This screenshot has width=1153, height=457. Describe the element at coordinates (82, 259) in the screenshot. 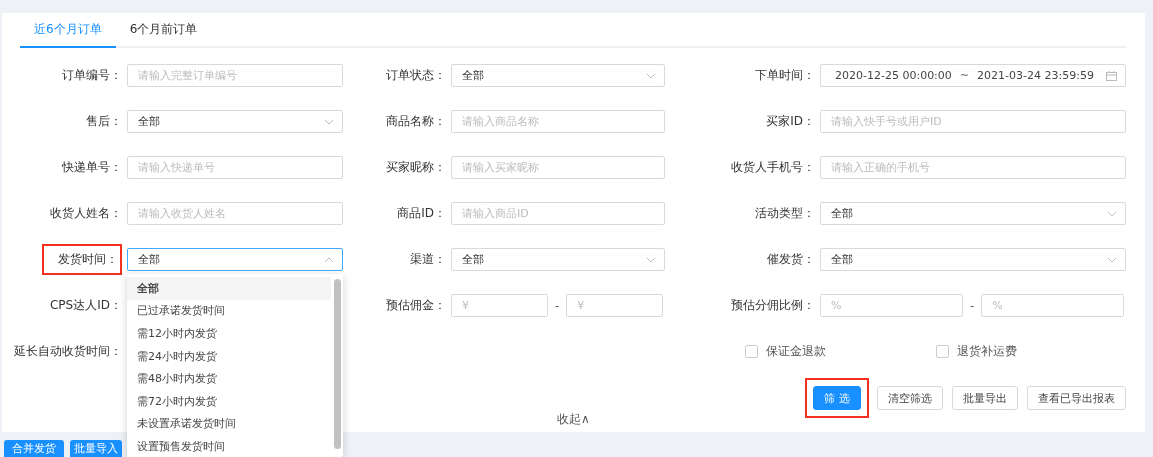

I see `field-label: 发货时间：` at that location.